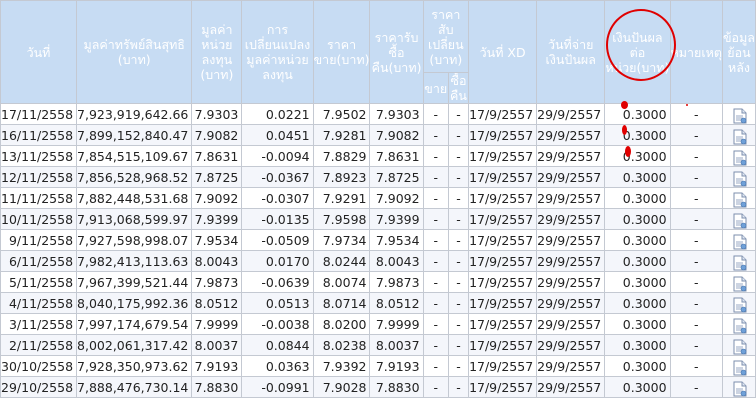 Image resolution: width=756 pixels, height=412 pixels. Describe the element at coordinates (435, 88) in the screenshot. I see `col-header-switch-sell: ขาย` at that location.